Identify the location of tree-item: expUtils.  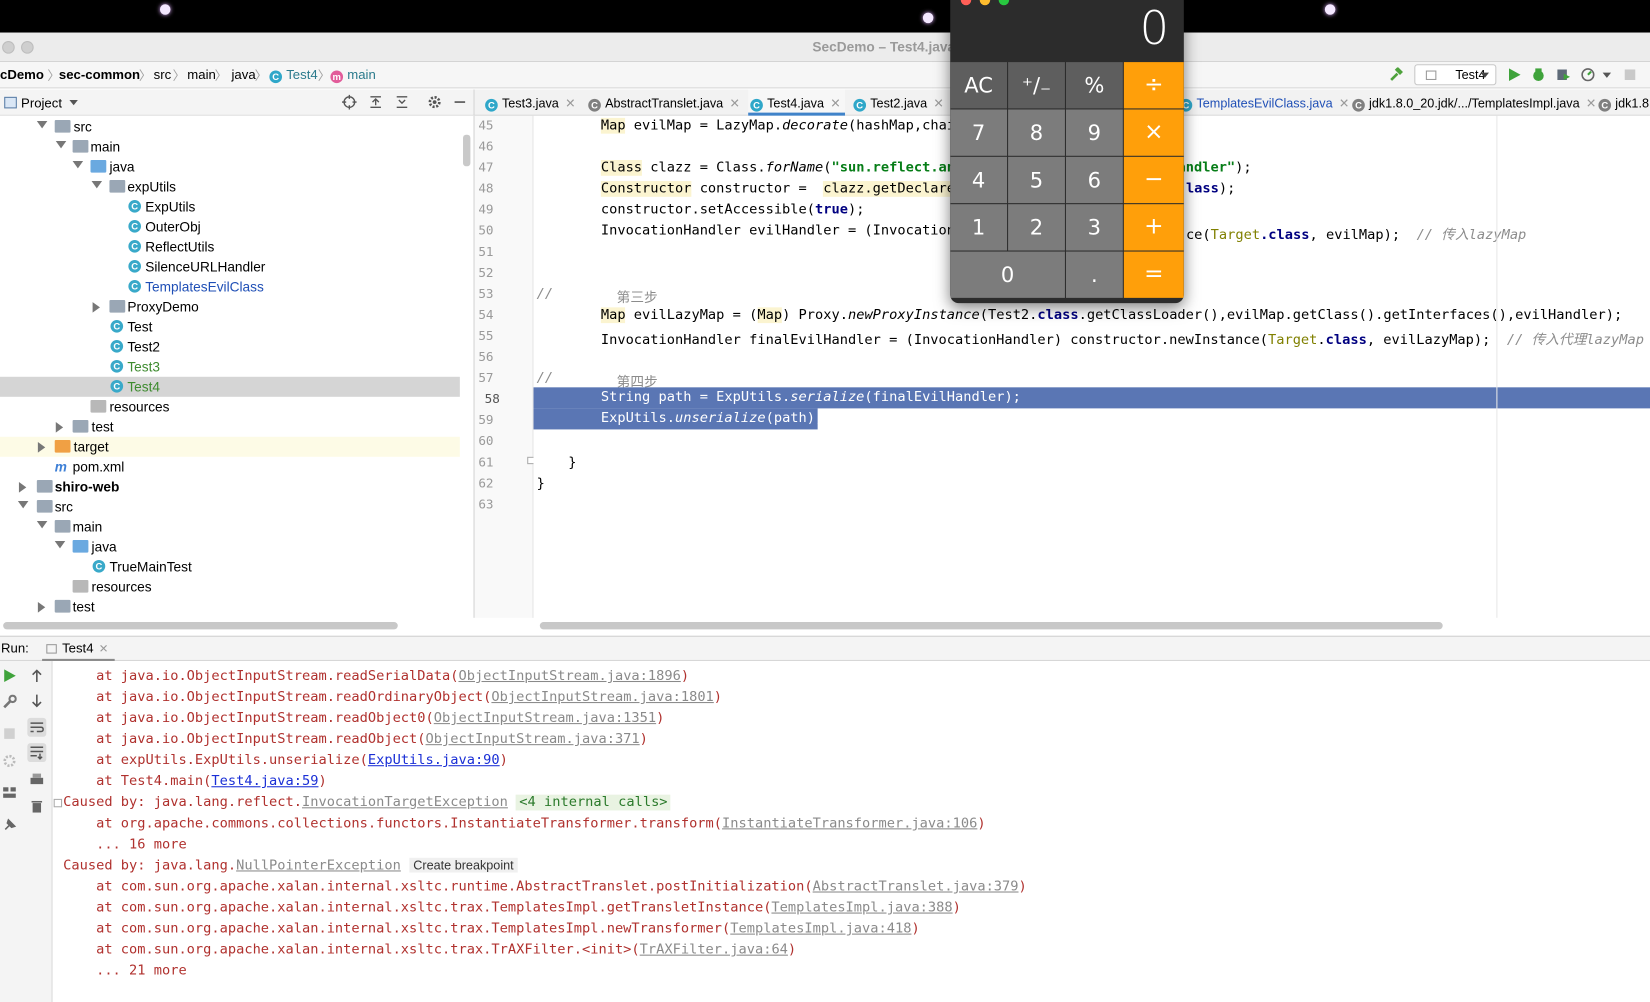
(230, 187).